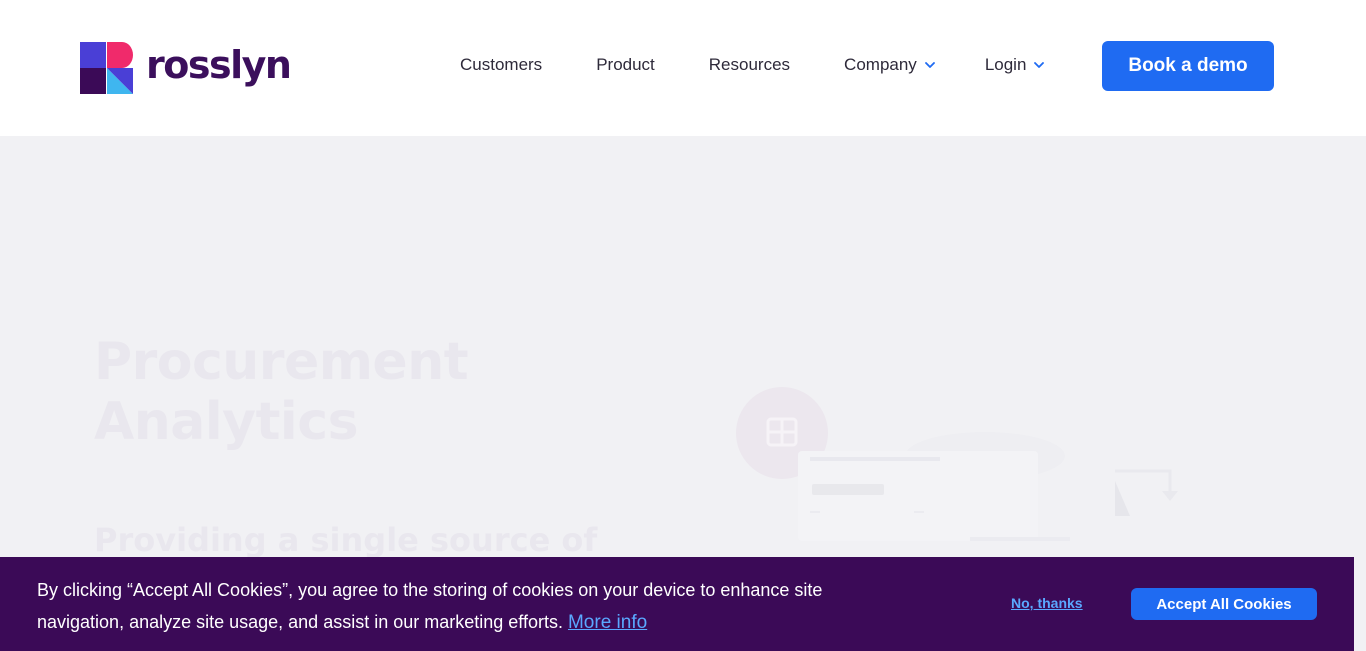  What do you see at coordinates (281, 362) in the screenshot?
I see `hero-title-line-1: Procurement` at bounding box center [281, 362].